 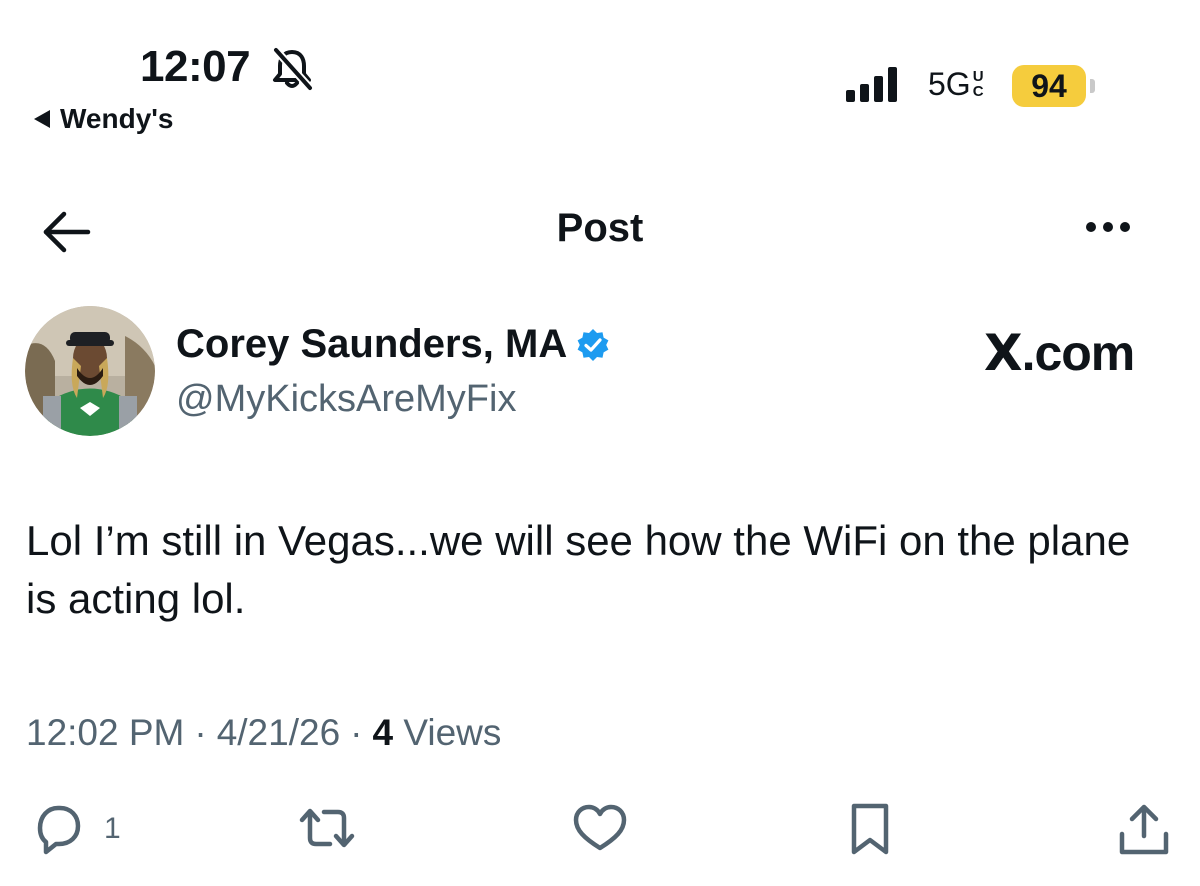 What do you see at coordinates (90, 371) in the screenshot?
I see `avatar` at bounding box center [90, 371].